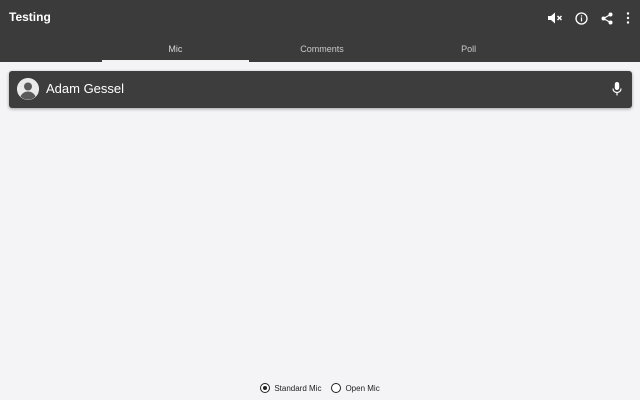 The width and height of the screenshot is (640, 400). Describe the element at coordinates (336, 388) in the screenshot. I see `open-mic-radio` at that location.